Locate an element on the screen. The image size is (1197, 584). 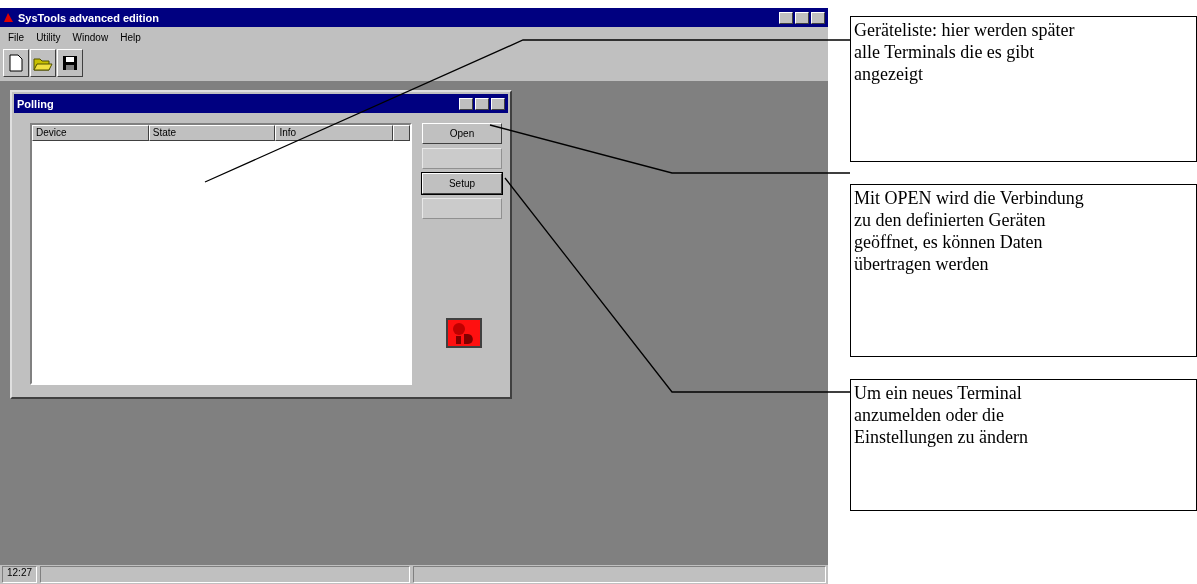
column-header: State is located at coordinates (212, 133).